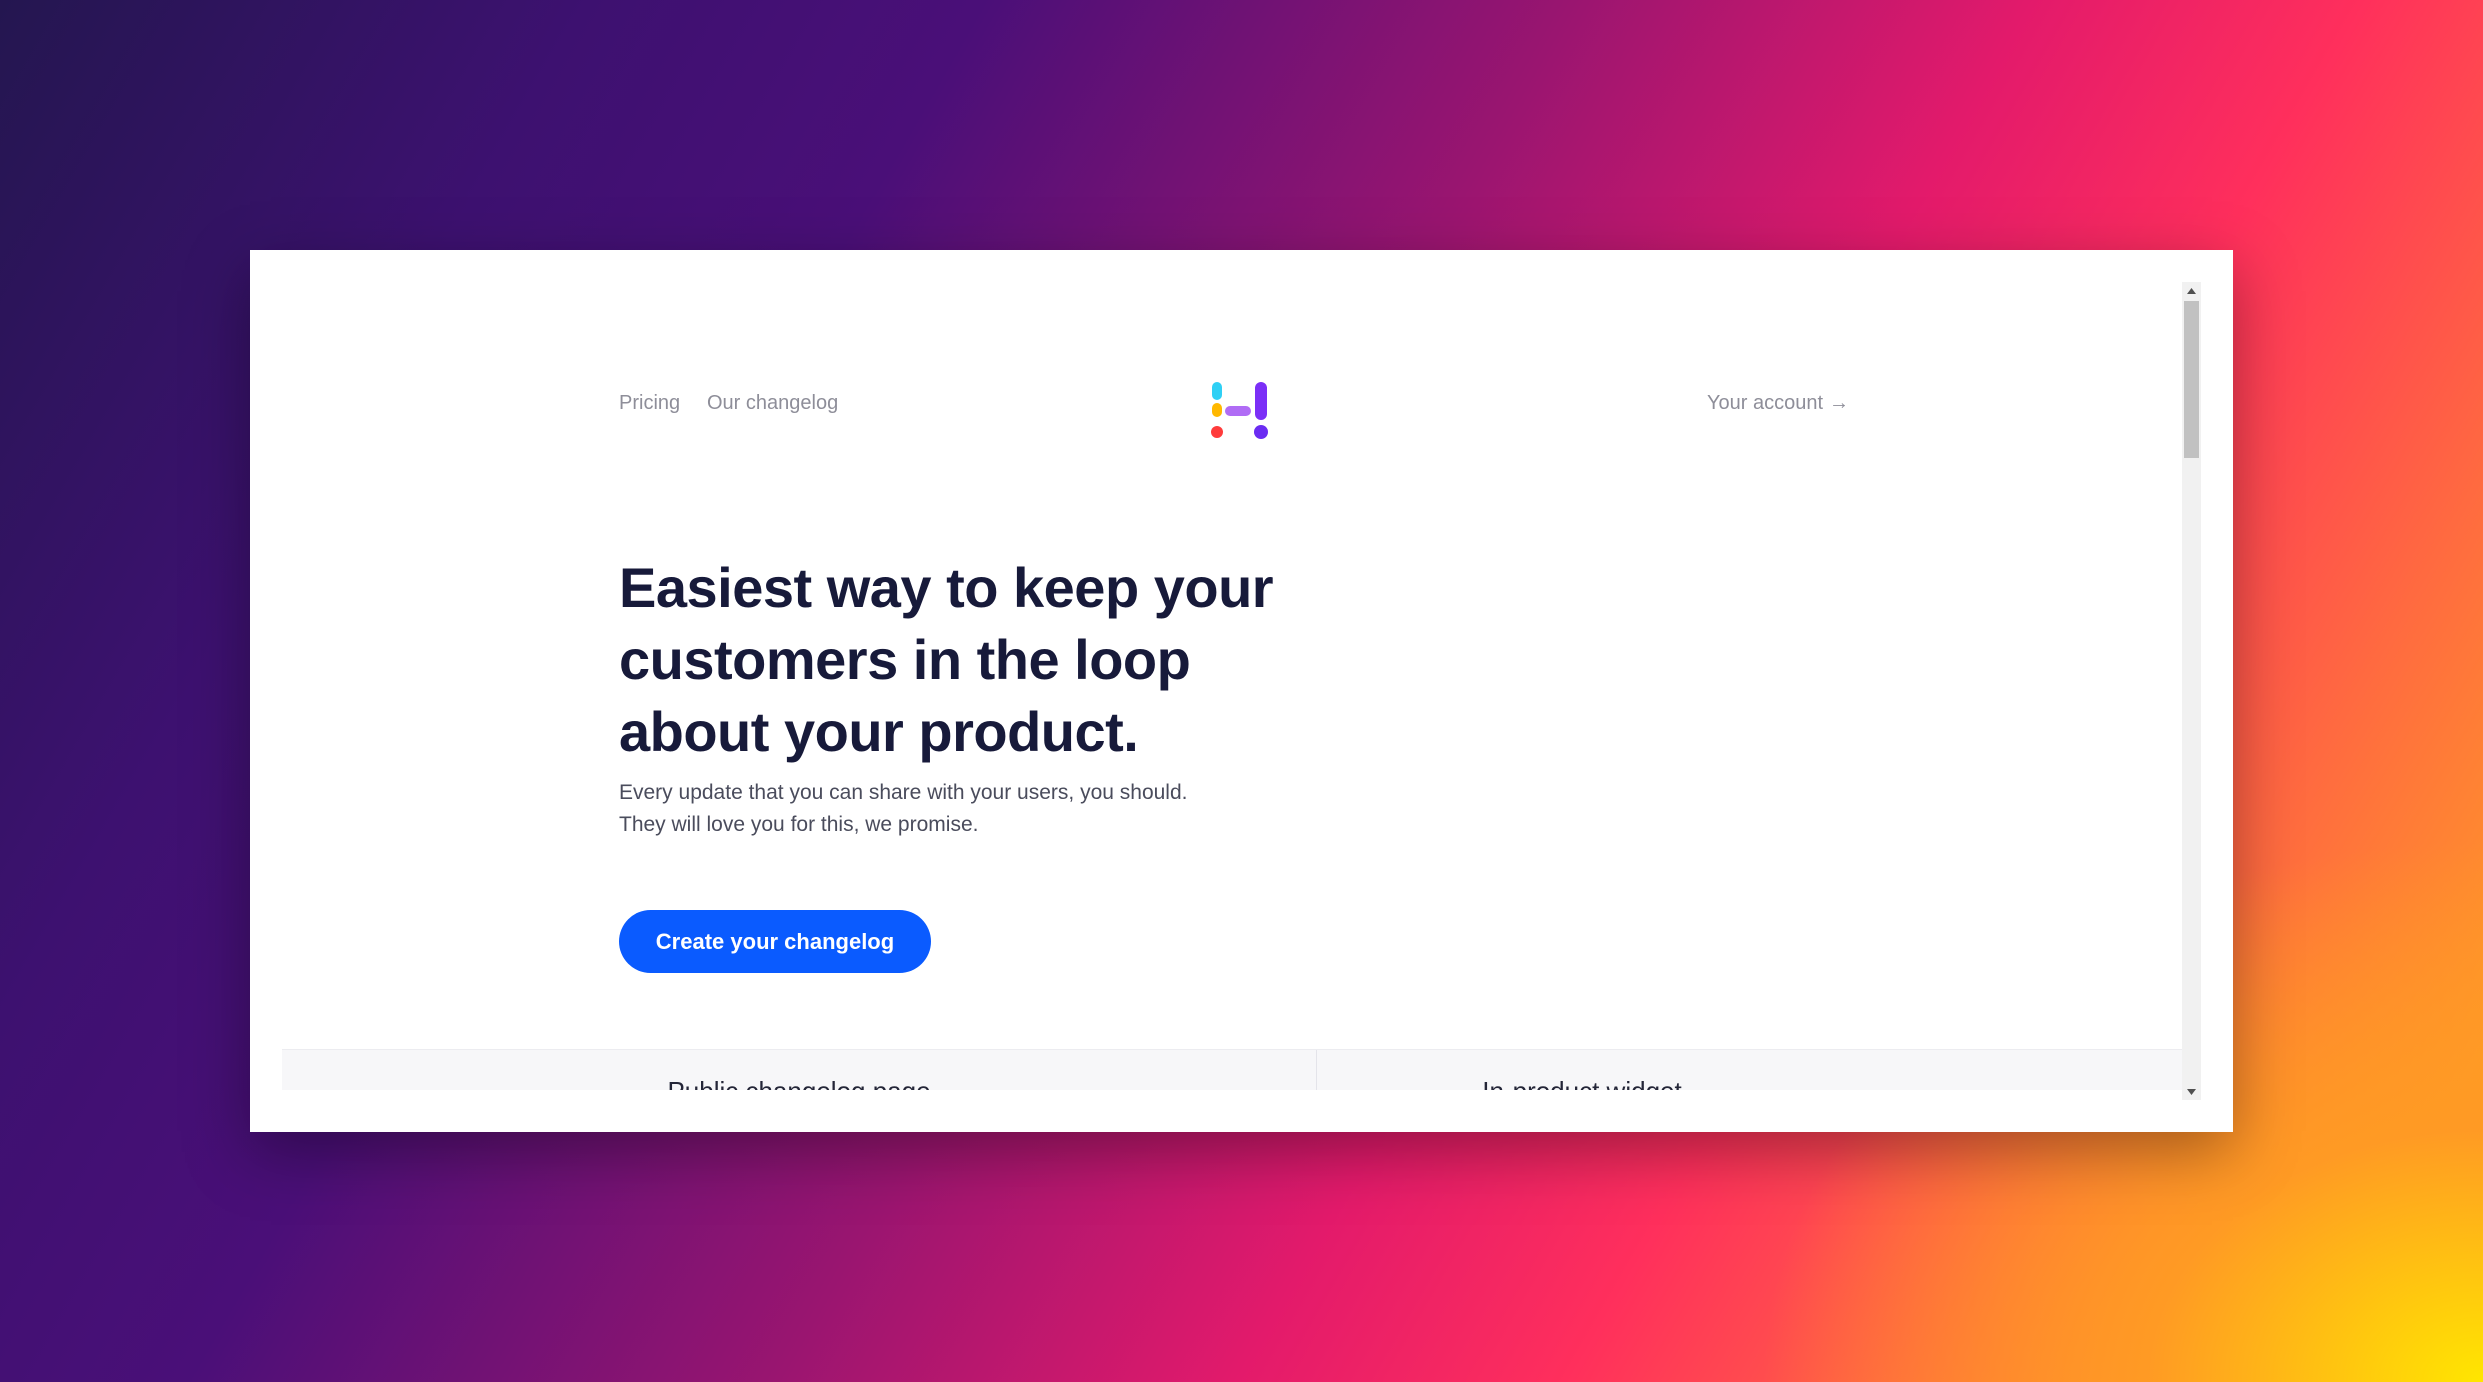 Image resolution: width=2483 pixels, height=1382 pixels. Describe the element at coordinates (1764, 403) in the screenshot. I see `nav-account-label: Your account` at that location.